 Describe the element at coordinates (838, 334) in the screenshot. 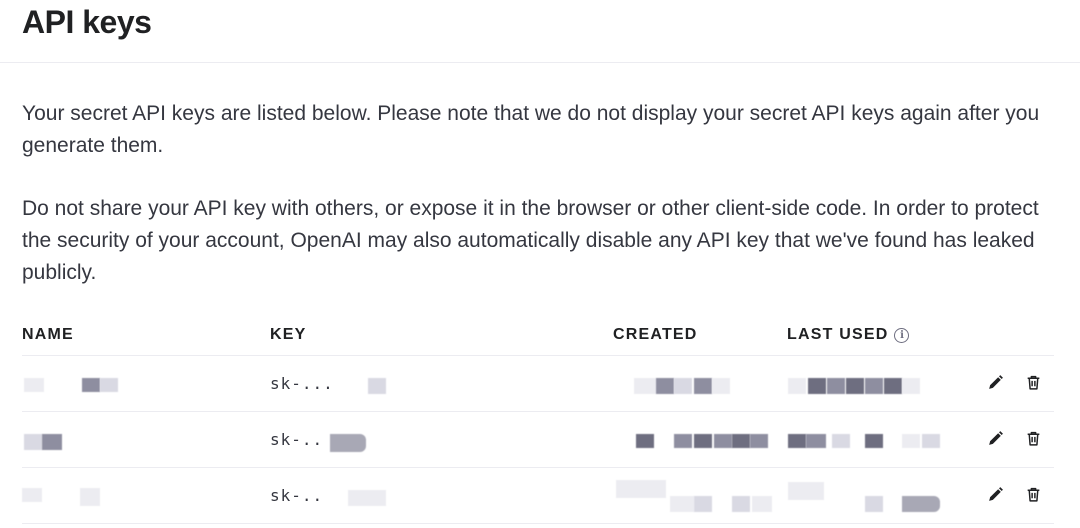

I see `column-header-last-used-label: LAST USED` at that location.